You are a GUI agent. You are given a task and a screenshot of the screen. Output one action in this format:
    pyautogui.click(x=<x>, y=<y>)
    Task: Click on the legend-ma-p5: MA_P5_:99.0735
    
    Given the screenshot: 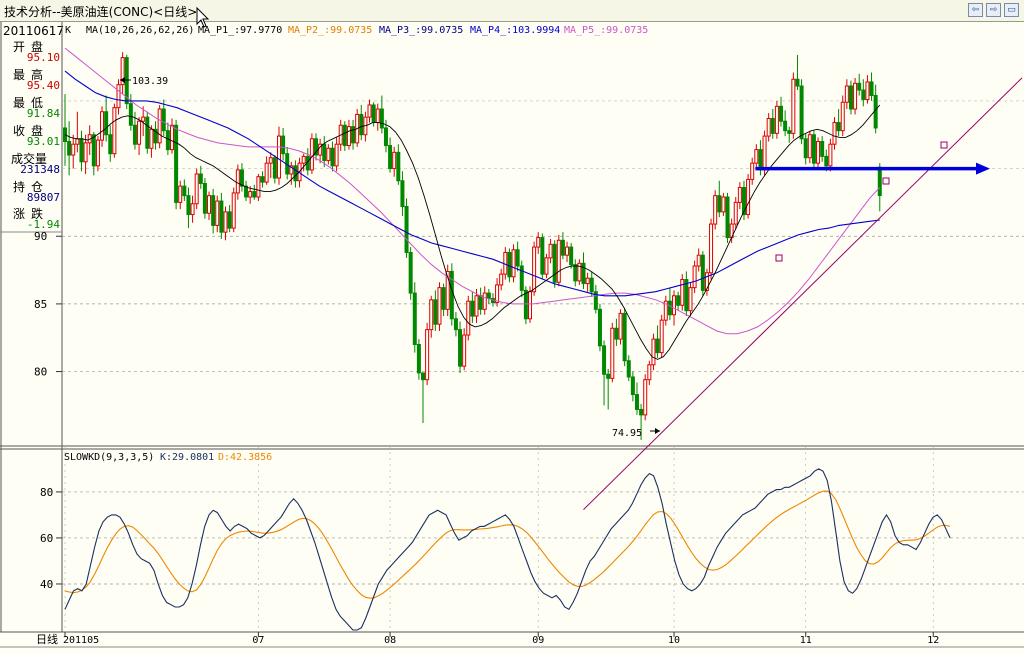 What is the action you would take?
    pyautogui.click(x=606, y=30)
    